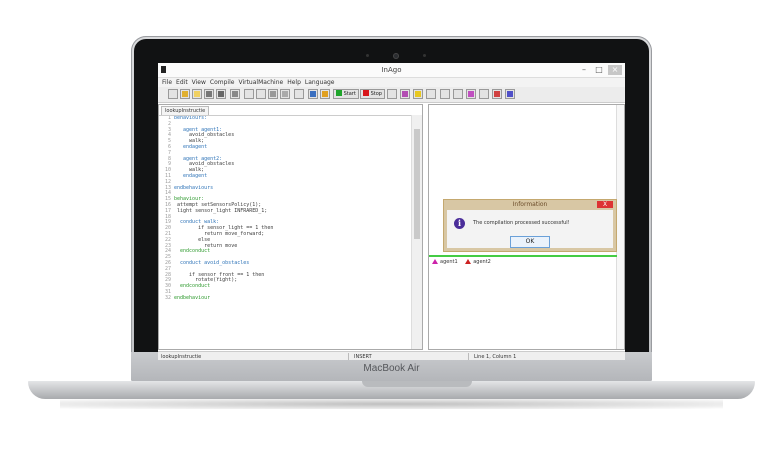 The width and height of the screenshot is (783, 450). What do you see at coordinates (363, 357) in the screenshot?
I see `status-mode: INSERT` at bounding box center [363, 357].